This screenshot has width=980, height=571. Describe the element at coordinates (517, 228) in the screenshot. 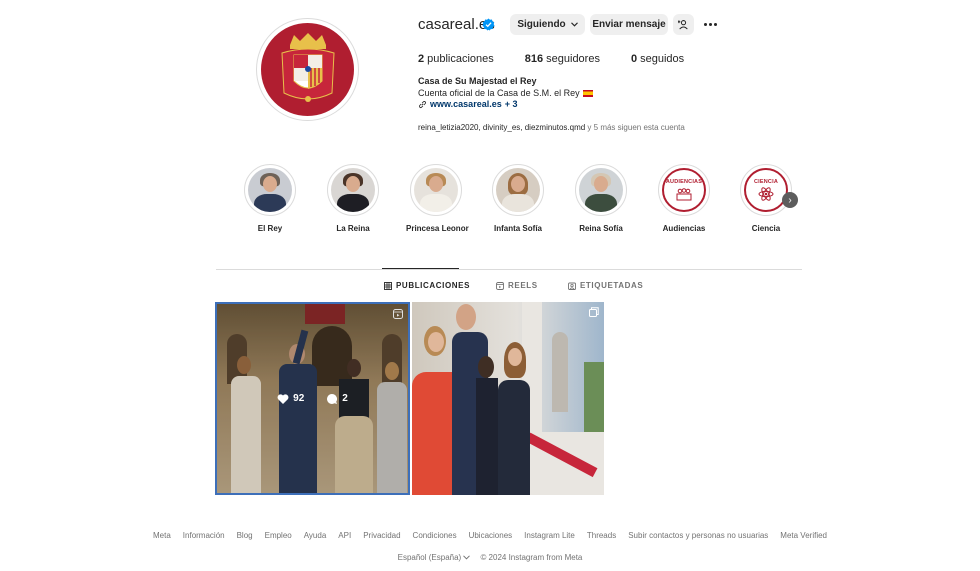

I see `highlight-label: Infanta Sofía` at that location.